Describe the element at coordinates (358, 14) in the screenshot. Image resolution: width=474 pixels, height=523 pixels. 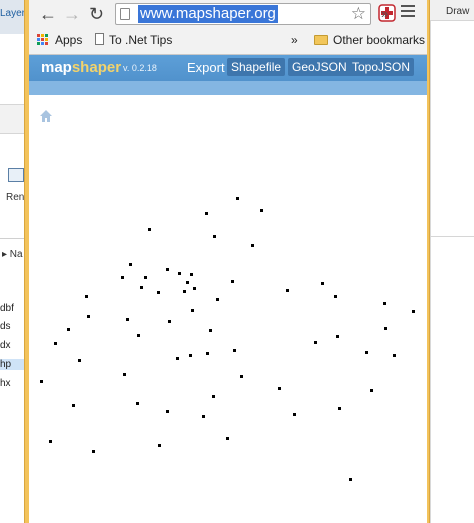
I see `bookmark-star-icon: ☆` at that location.